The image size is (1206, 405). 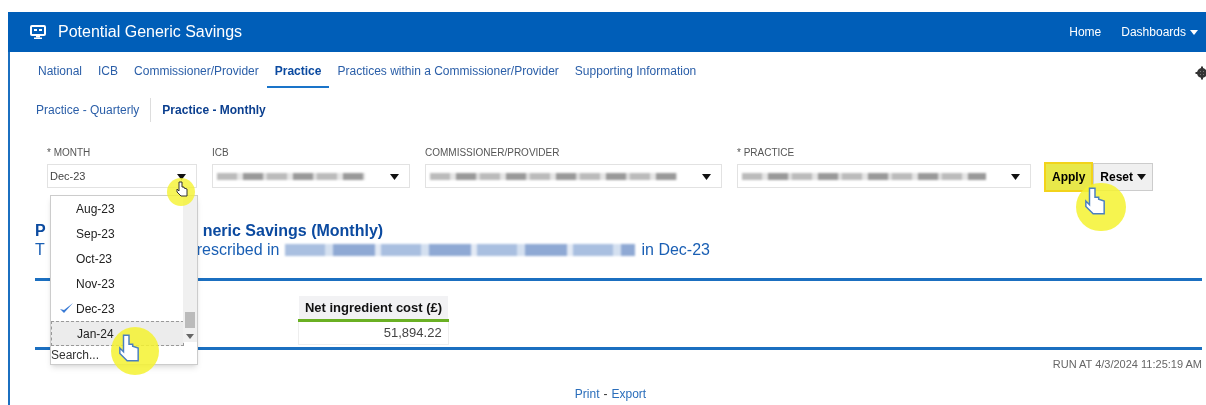 I want to click on report-subtitle: T, so click(x=40, y=250).